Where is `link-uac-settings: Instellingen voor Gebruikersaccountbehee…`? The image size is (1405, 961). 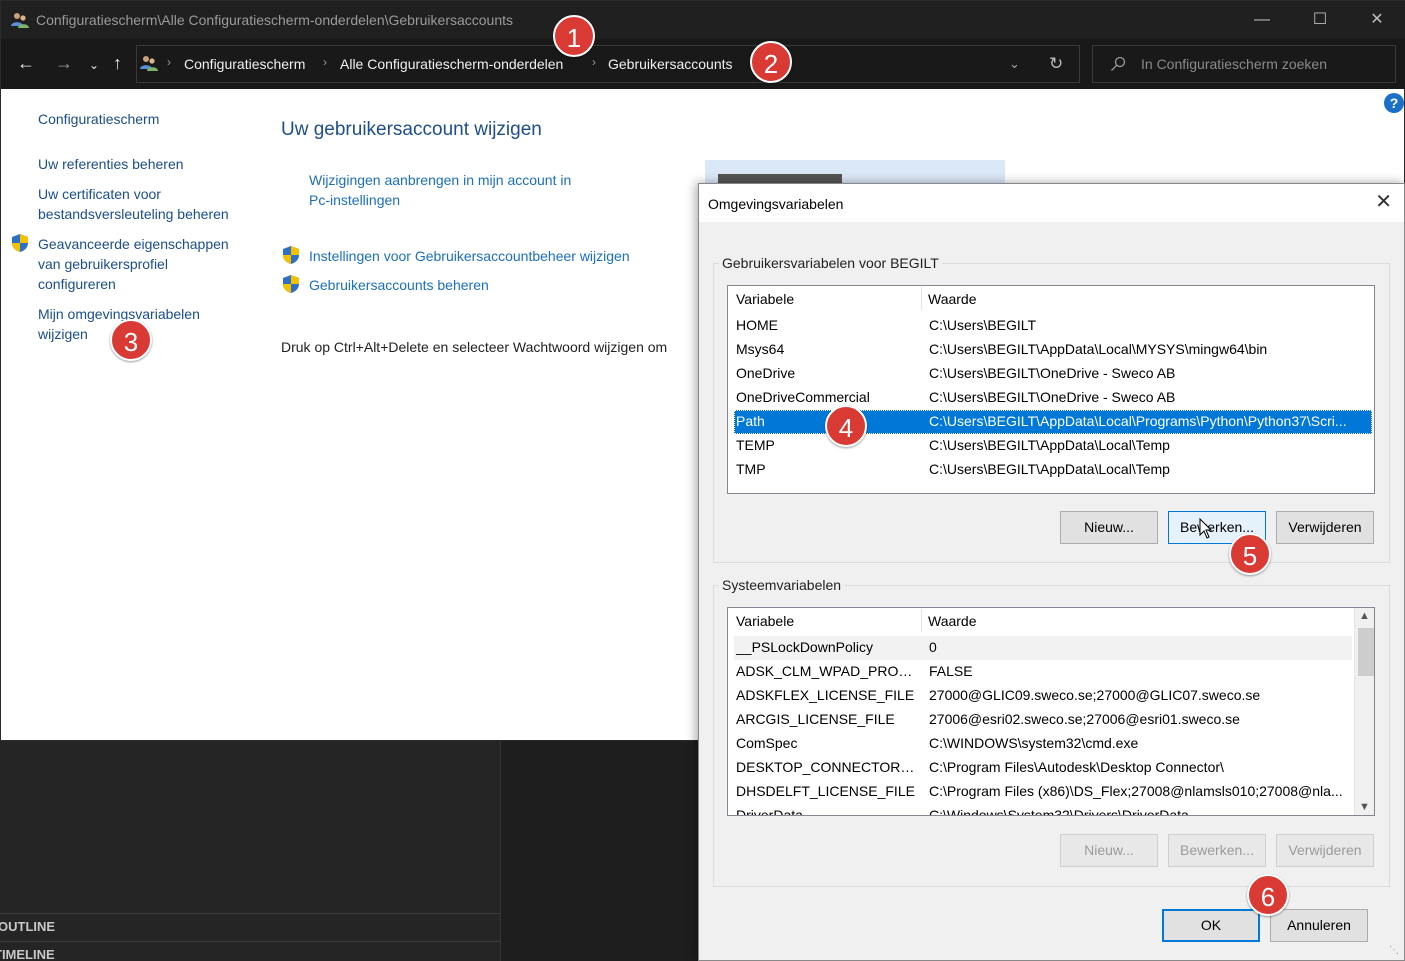
link-uac-settings: Instellingen voor Gebruikersaccountbehee… is located at coordinates (469, 256).